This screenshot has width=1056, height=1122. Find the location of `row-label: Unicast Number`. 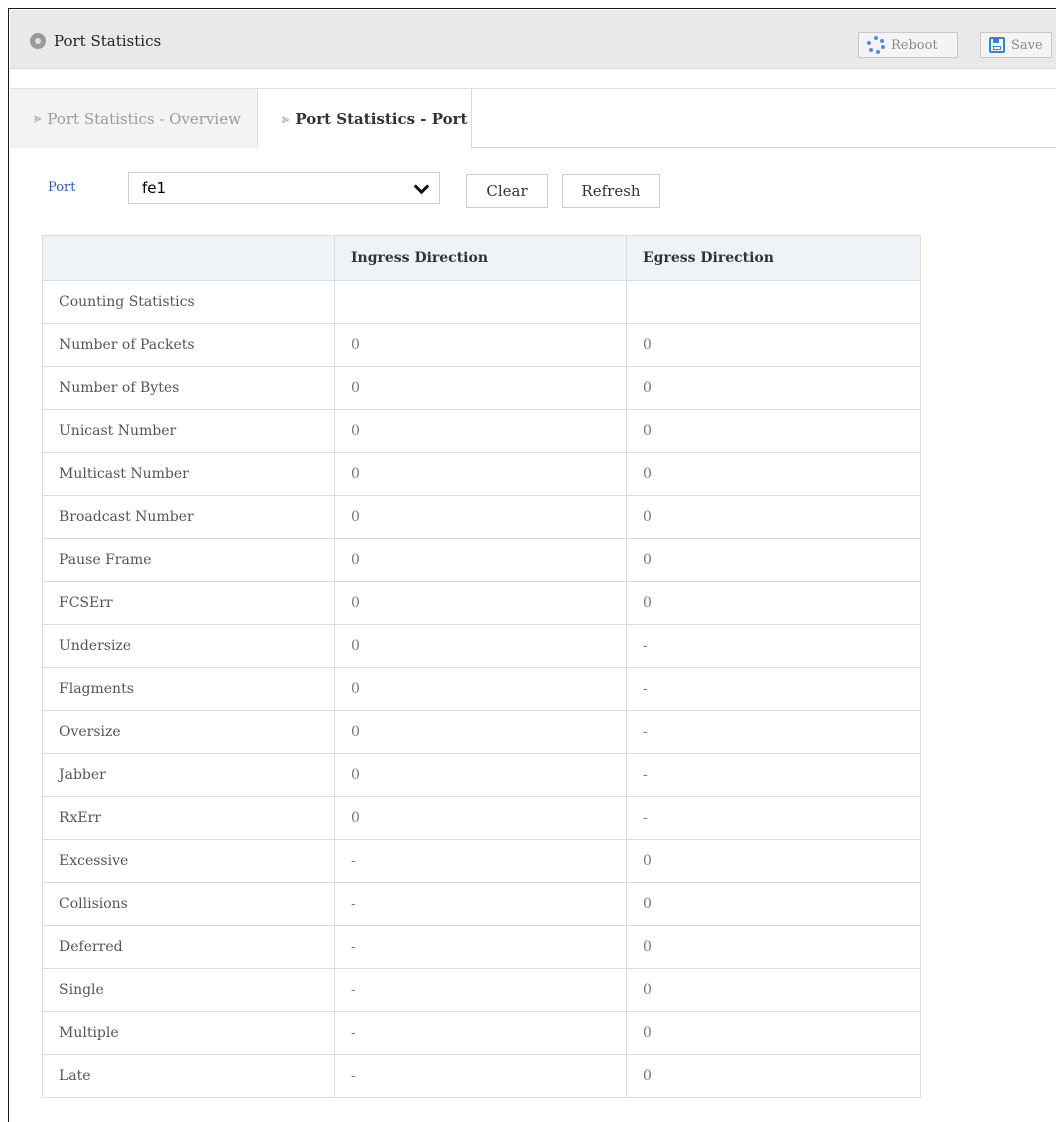

row-label: Unicast Number is located at coordinates (188, 431).